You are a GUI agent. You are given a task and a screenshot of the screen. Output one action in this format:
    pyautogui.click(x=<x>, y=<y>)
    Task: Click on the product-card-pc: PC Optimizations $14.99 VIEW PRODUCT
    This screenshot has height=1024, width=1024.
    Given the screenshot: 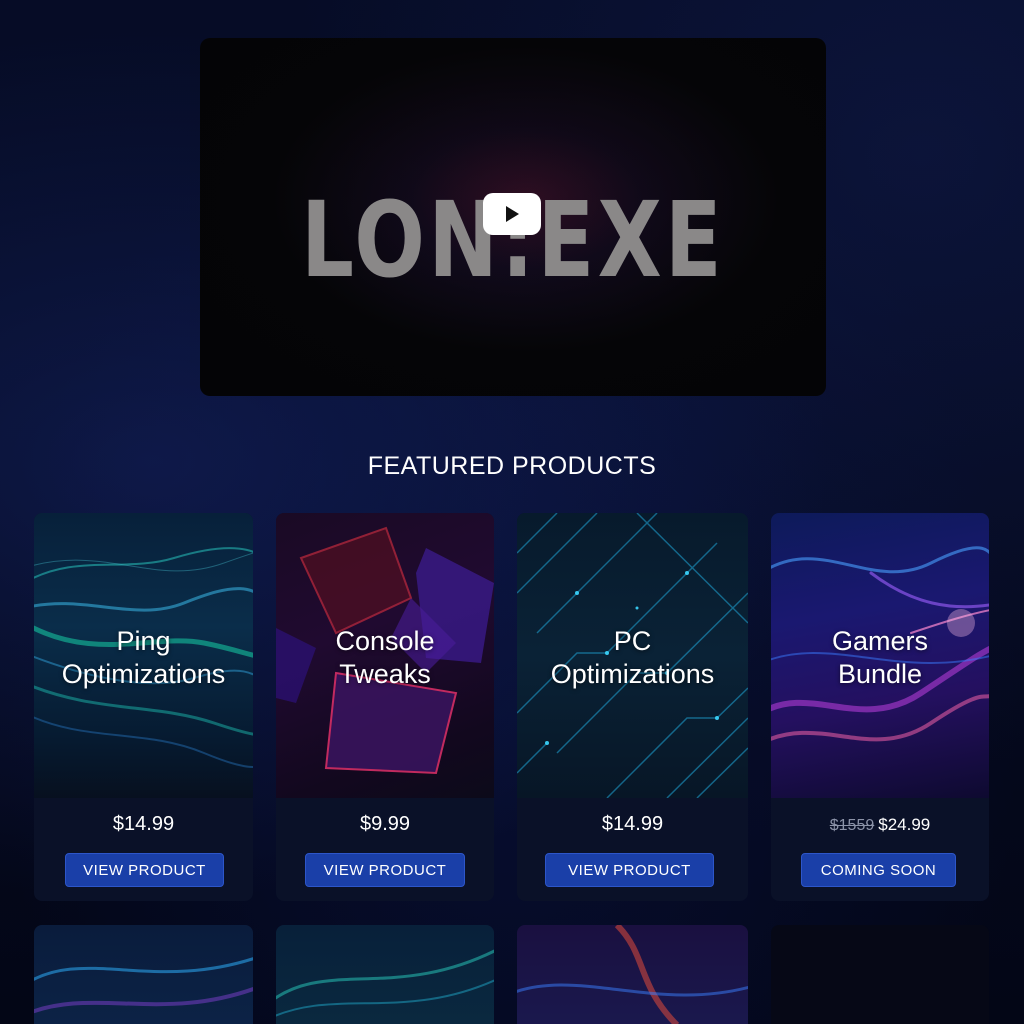 What is the action you would take?
    pyautogui.click(x=632, y=707)
    